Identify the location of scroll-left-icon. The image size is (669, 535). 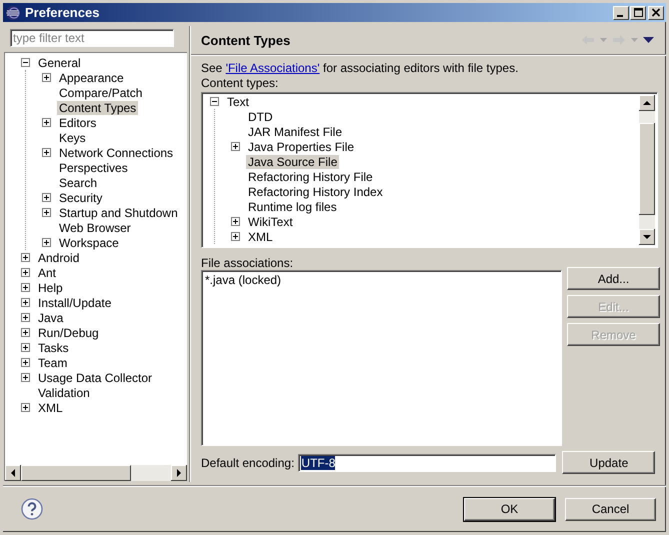
(13, 473).